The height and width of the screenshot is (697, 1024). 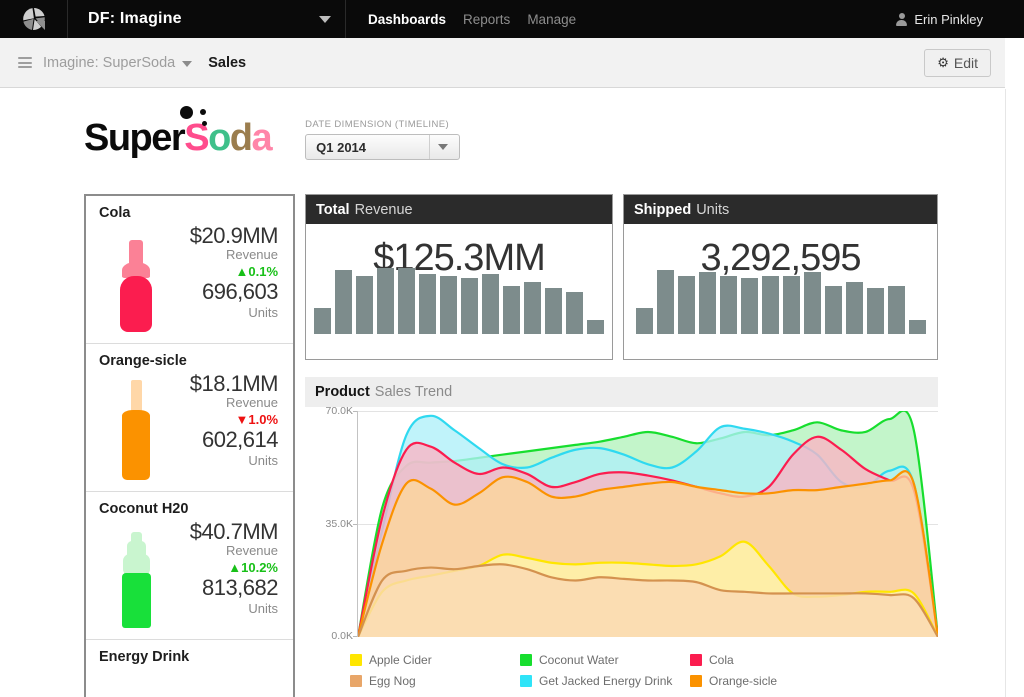 What do you see at coordinates (136, 574) in the screenshot?
I see `coconut-sport-bottle-icon` at bounding box center [136, 574].